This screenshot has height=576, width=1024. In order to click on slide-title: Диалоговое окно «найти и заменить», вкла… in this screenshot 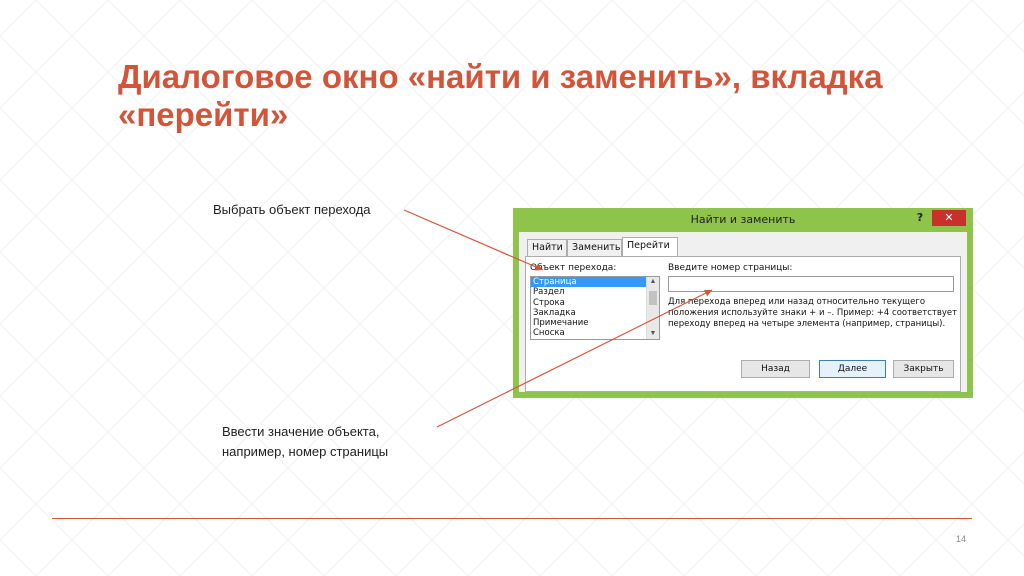, I will do `click(500, 95)`.